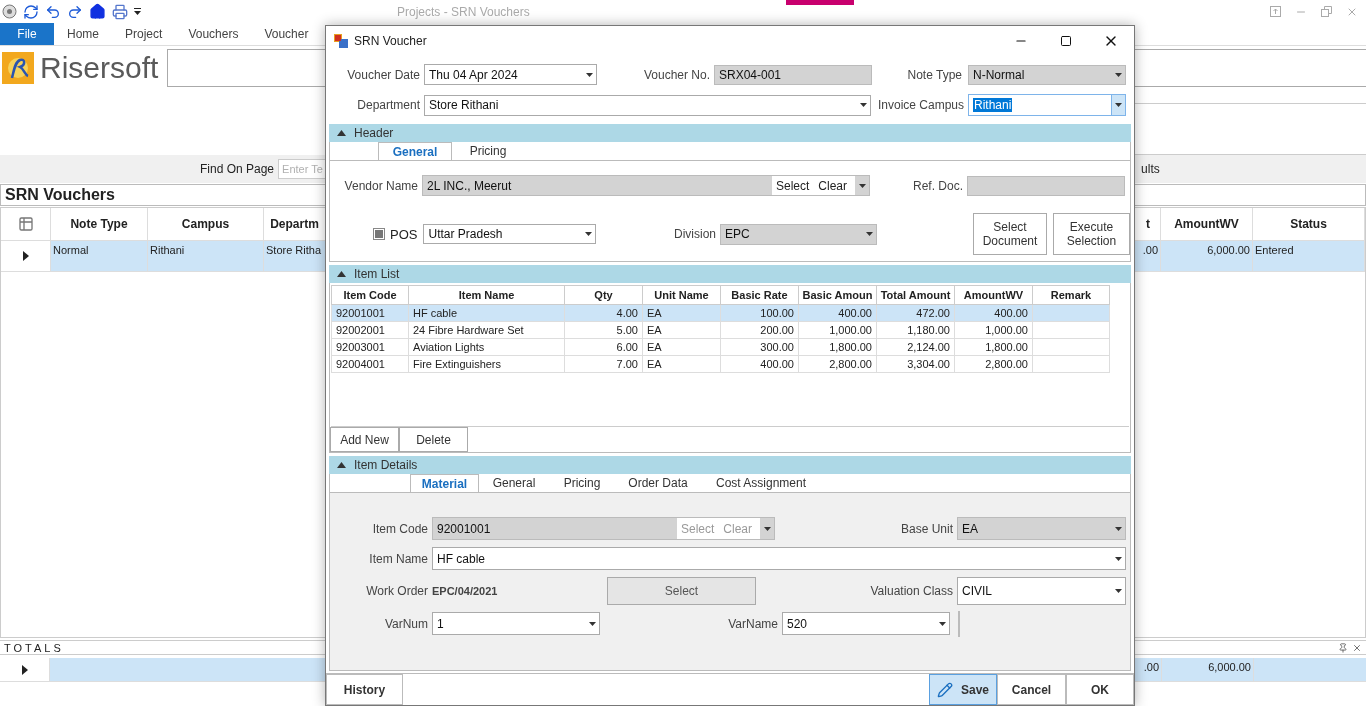 The height and width of the screenshot is (706, 1366). I want to click on section-header: Item List, so click(730, 274).